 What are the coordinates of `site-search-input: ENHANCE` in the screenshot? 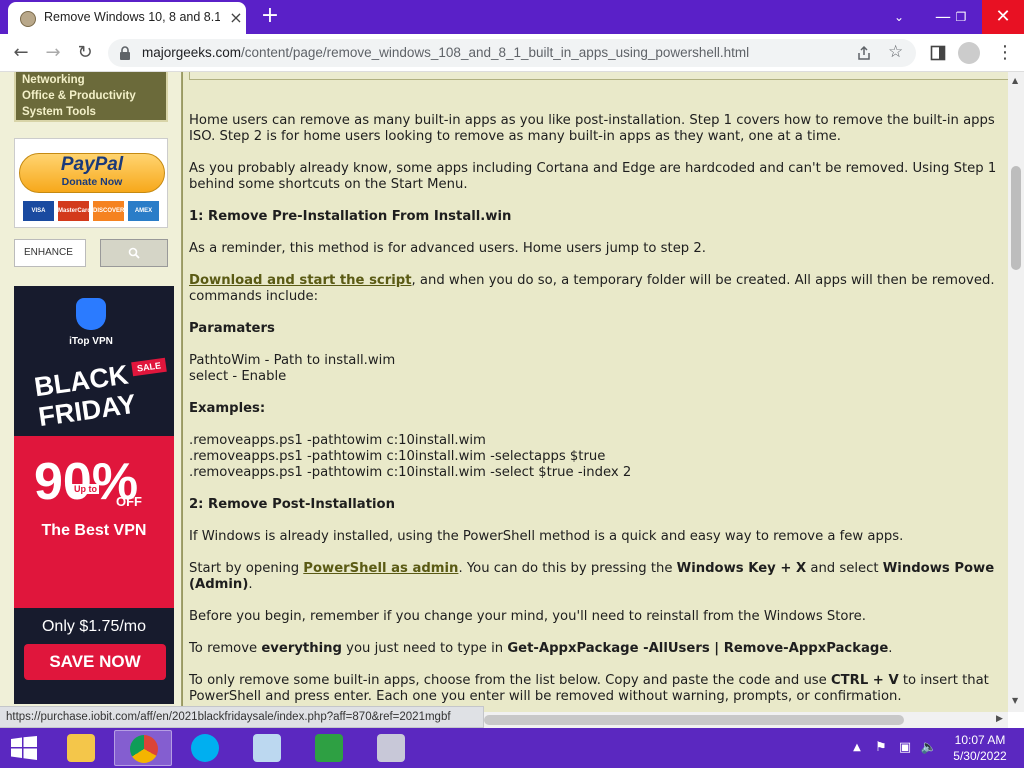 It's located at (50, 253).